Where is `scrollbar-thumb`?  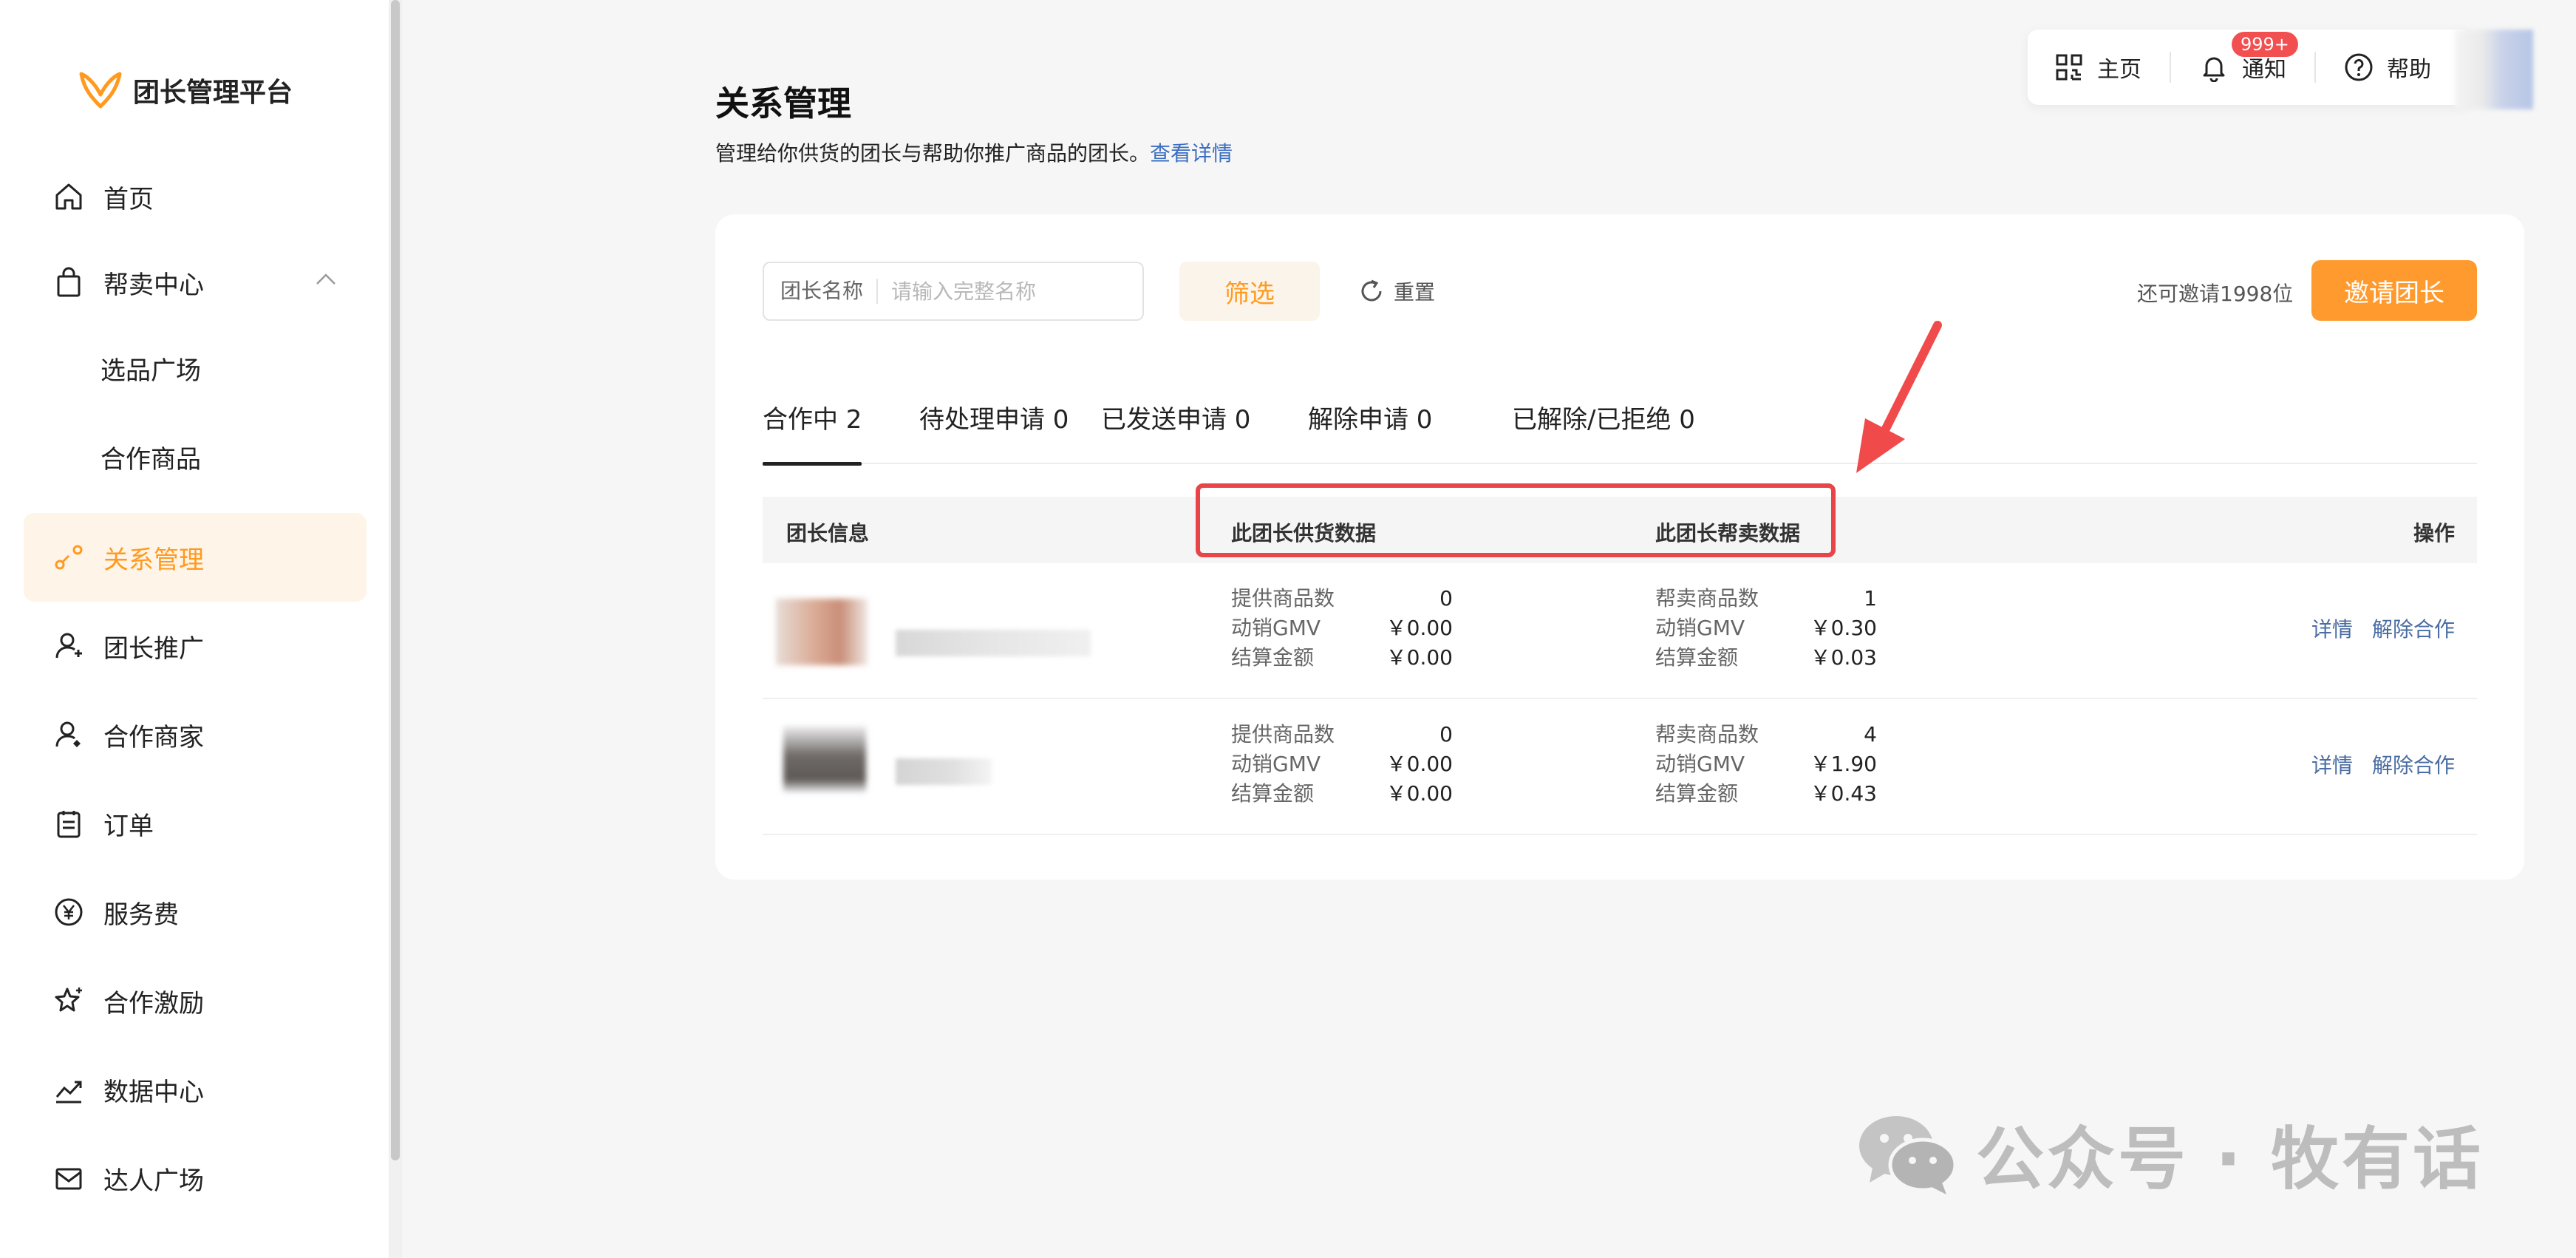
scrollbar-thumb is located at coordinates (395, 580).